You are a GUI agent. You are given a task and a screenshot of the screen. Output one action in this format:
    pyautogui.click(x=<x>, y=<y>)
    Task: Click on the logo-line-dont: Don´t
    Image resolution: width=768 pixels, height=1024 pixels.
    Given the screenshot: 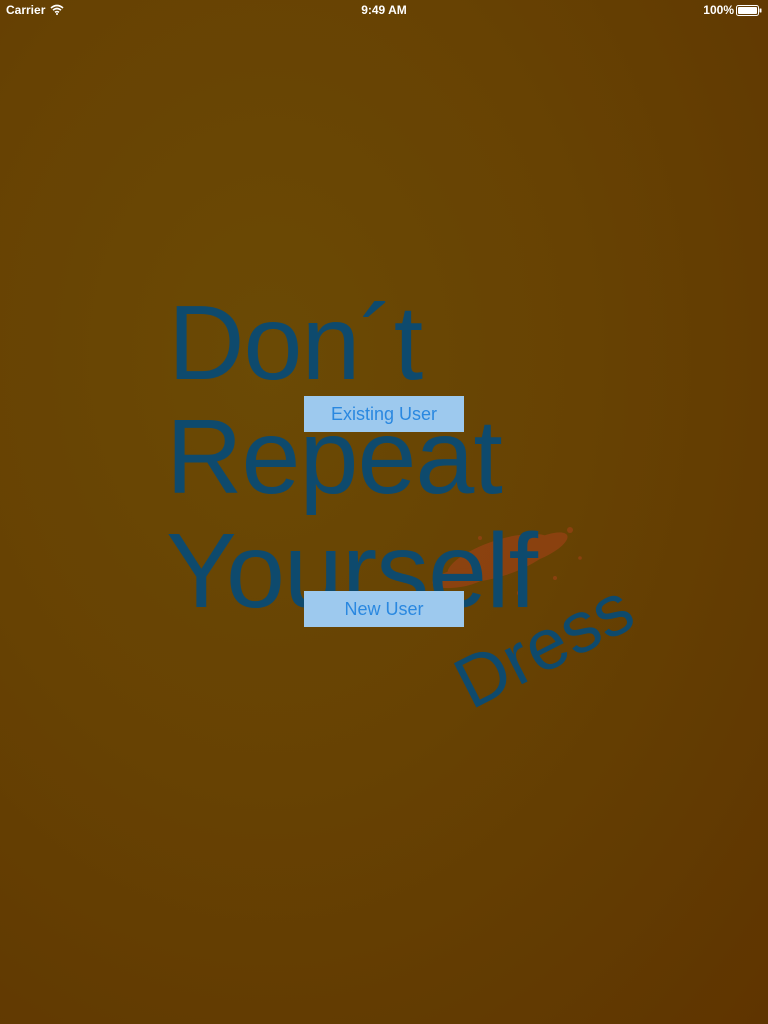 What is the action you would take?
    pyautogui.click(x=295, y=343)
    